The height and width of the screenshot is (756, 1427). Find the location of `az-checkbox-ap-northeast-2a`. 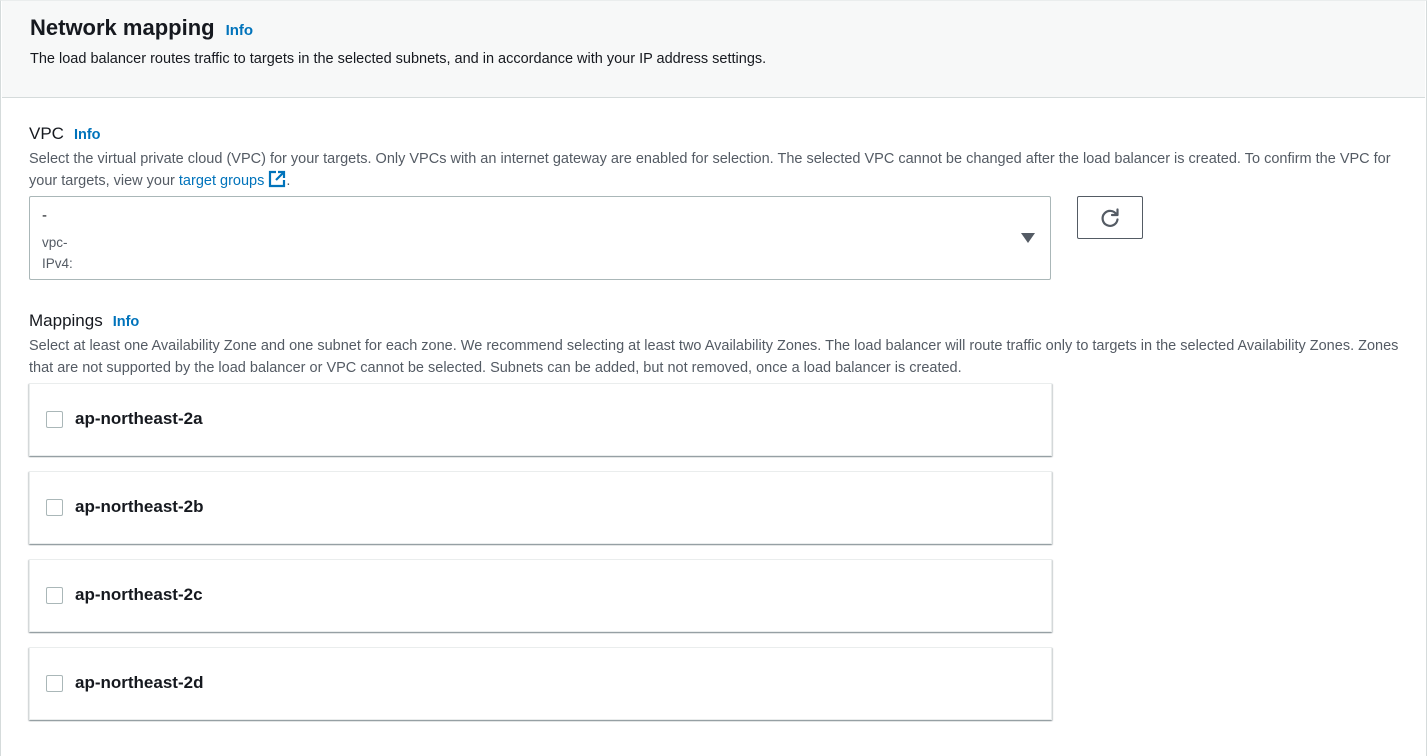

az-checkbox-ap-northeast-2a is located at coordinates (54, 419).